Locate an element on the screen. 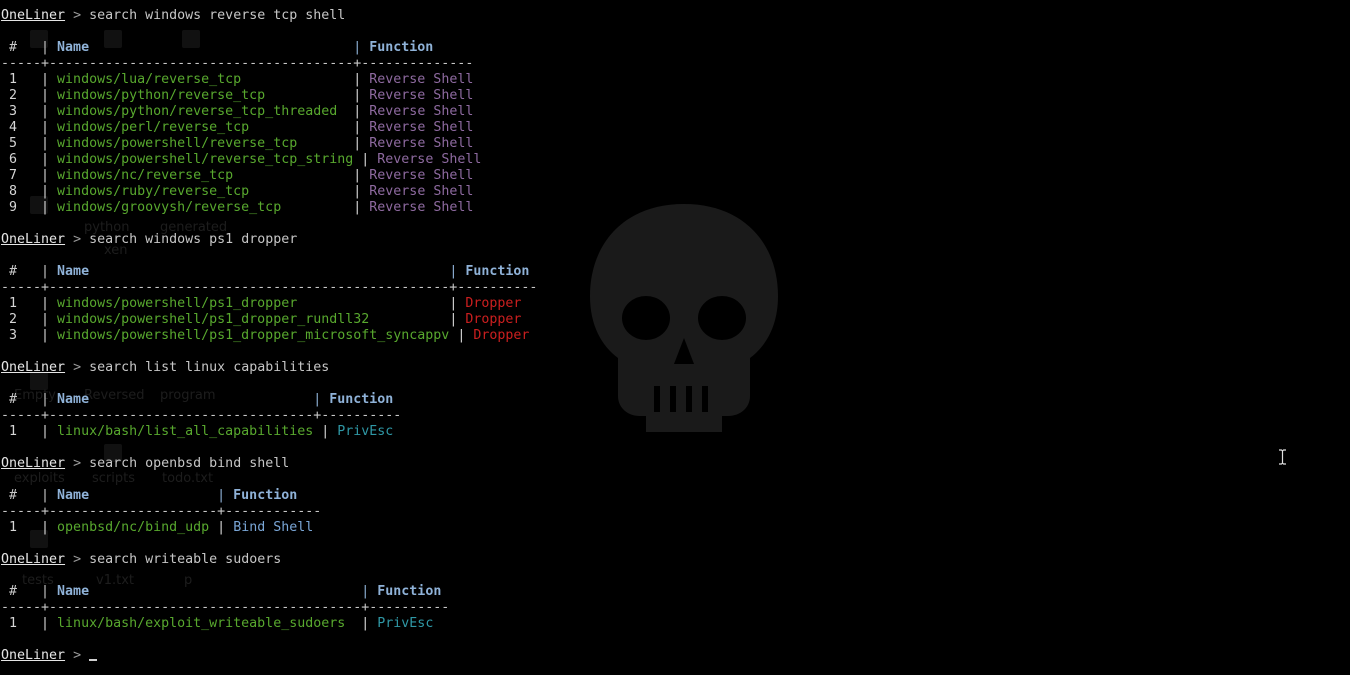 This screenshot has width=1350, height=675. module-path: windows/python/reverse_tcp_threaded is located at coordinates (197, 111).